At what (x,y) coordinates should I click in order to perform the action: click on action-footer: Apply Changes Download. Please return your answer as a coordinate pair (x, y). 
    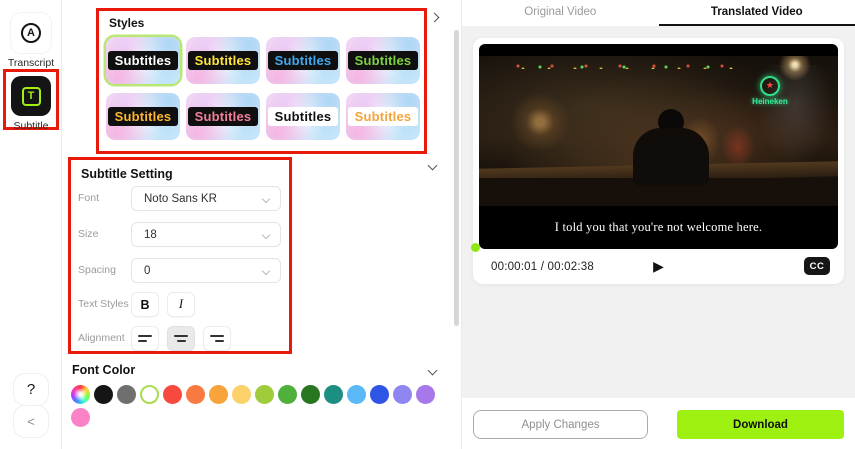
    Looking at the image, I should click on (658, 423).